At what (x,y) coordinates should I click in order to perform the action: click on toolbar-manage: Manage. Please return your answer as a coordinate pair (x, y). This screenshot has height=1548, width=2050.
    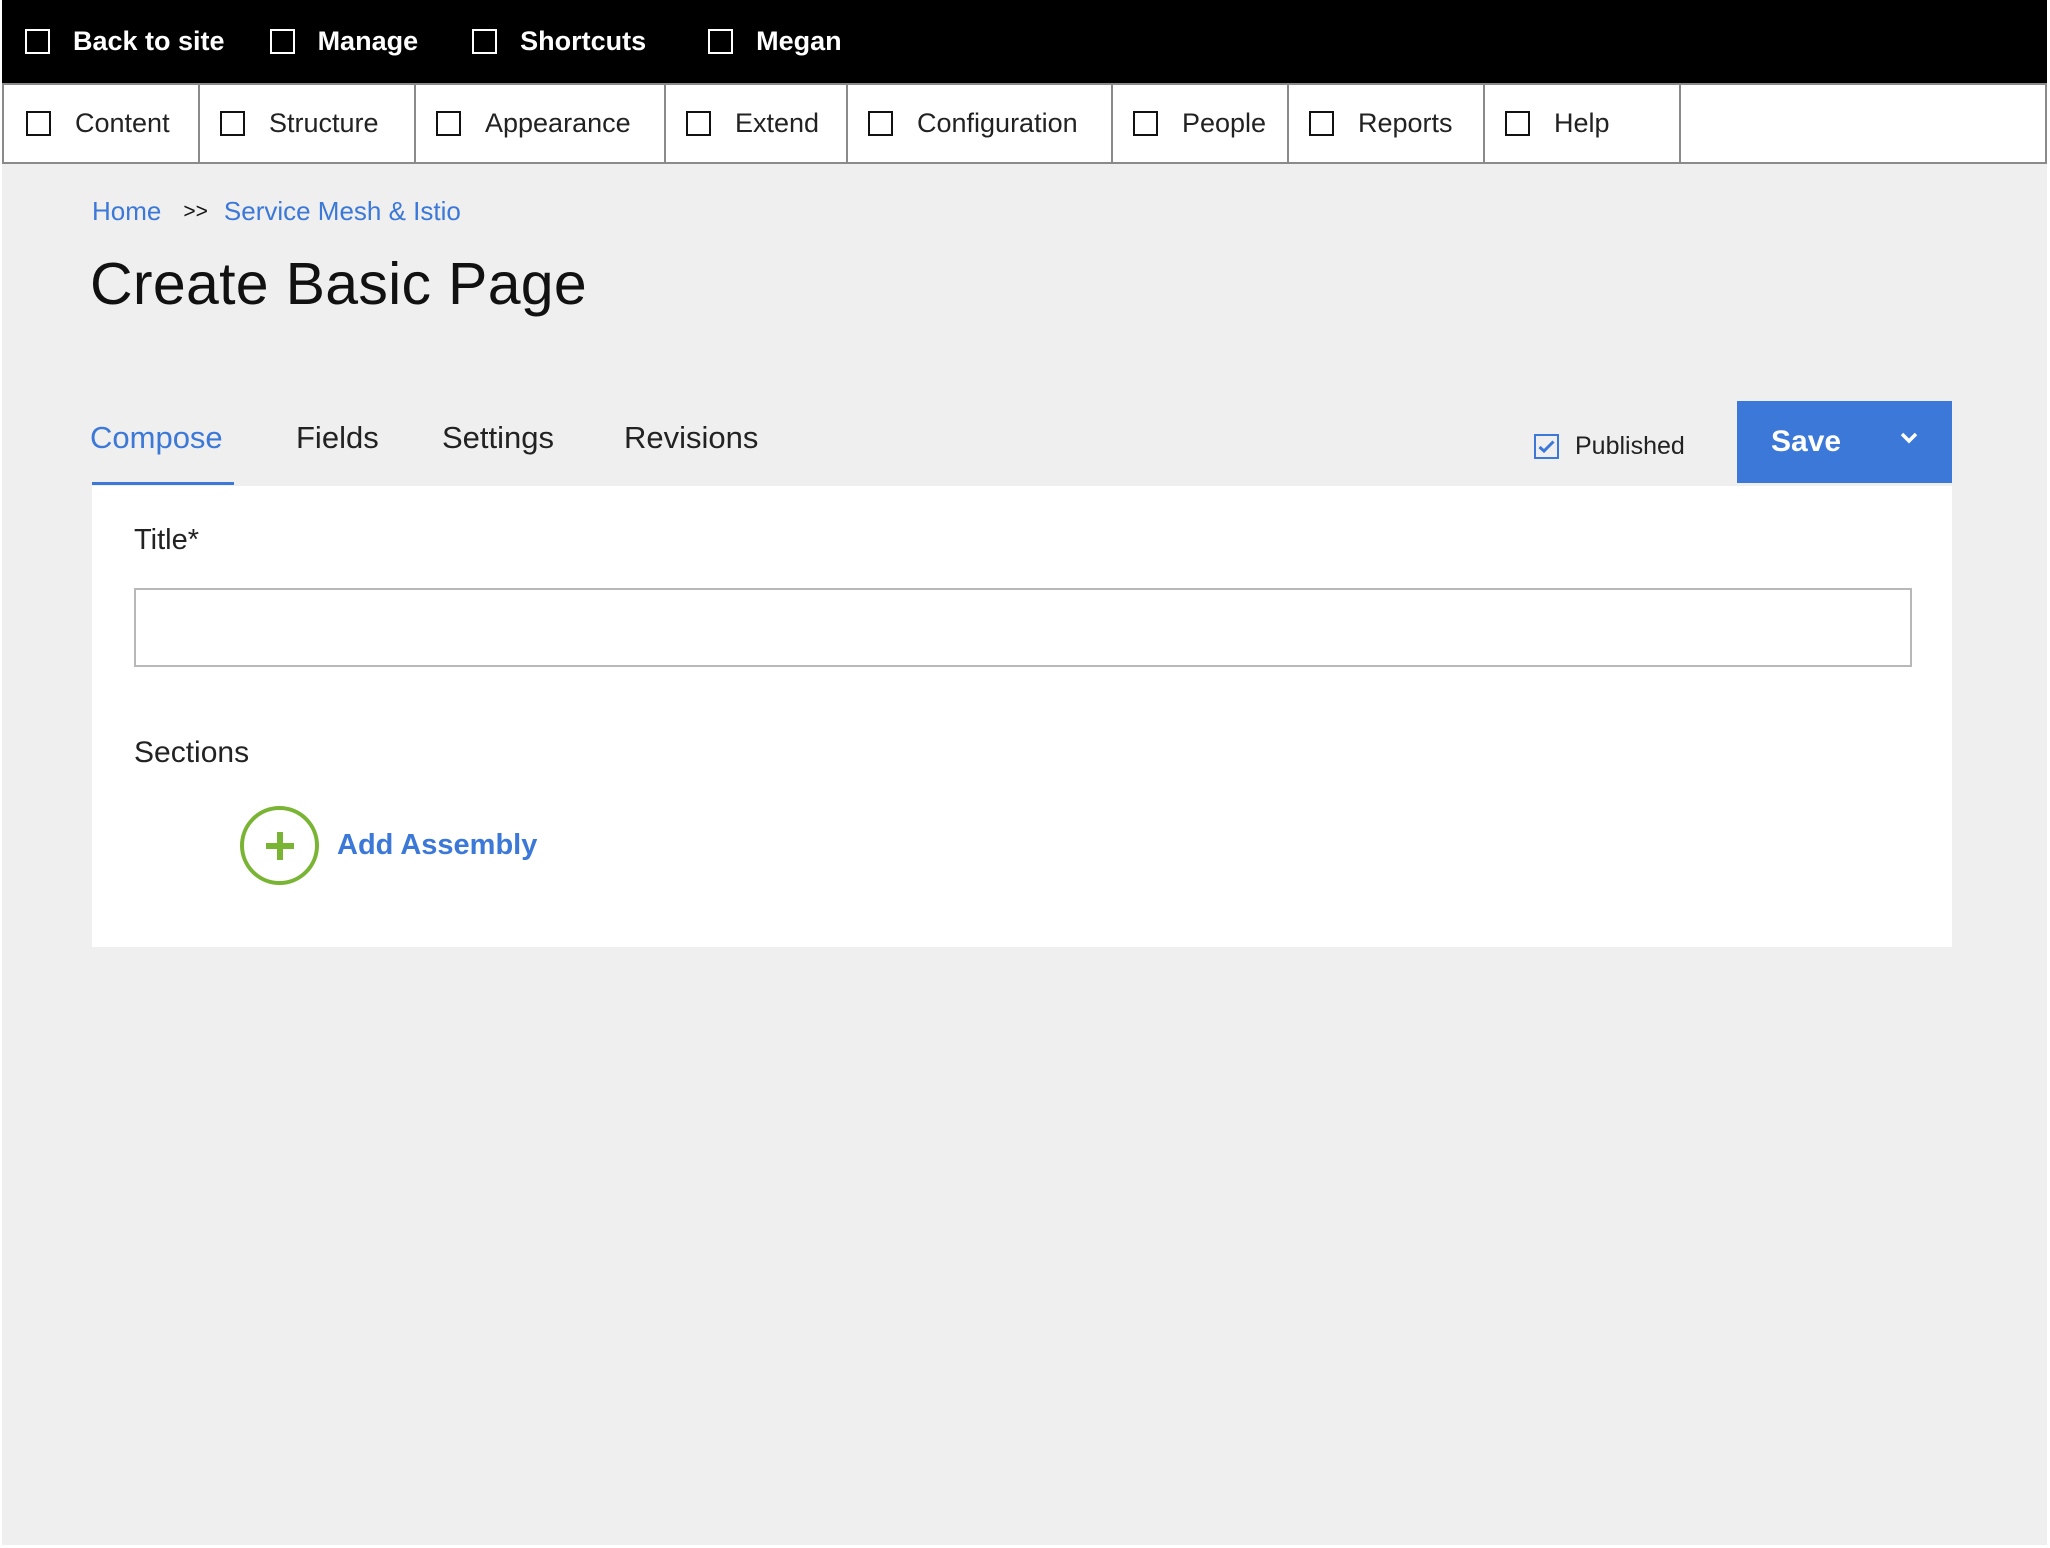
    Looking at the image, I should click on (344, 41).